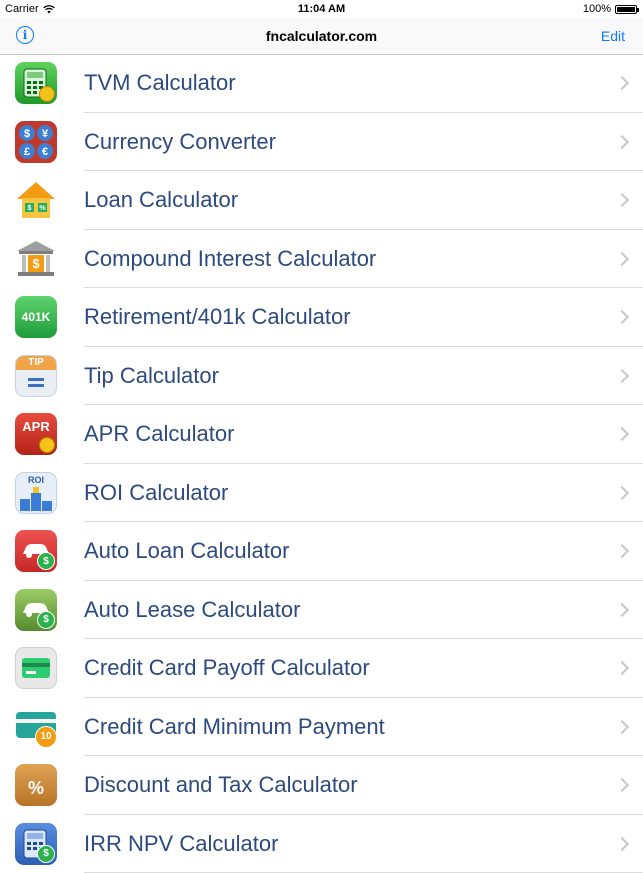 Image resolution: width=643 pixels, height=873 pixels. I want to click on list-item-credit-card-minimum-payment: 10 Credit Card Minimum Payment, so click(321, 727).